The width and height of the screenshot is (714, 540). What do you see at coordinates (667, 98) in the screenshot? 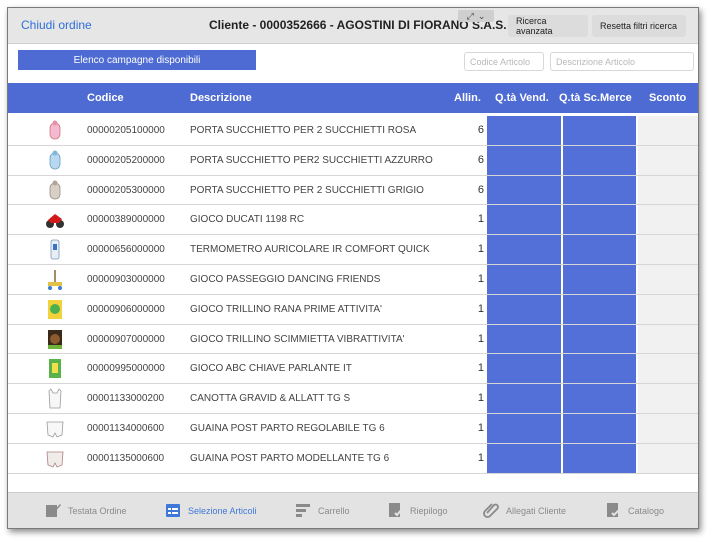
I see `column-header-discount: Sconto` at bounding box center [667, 98].